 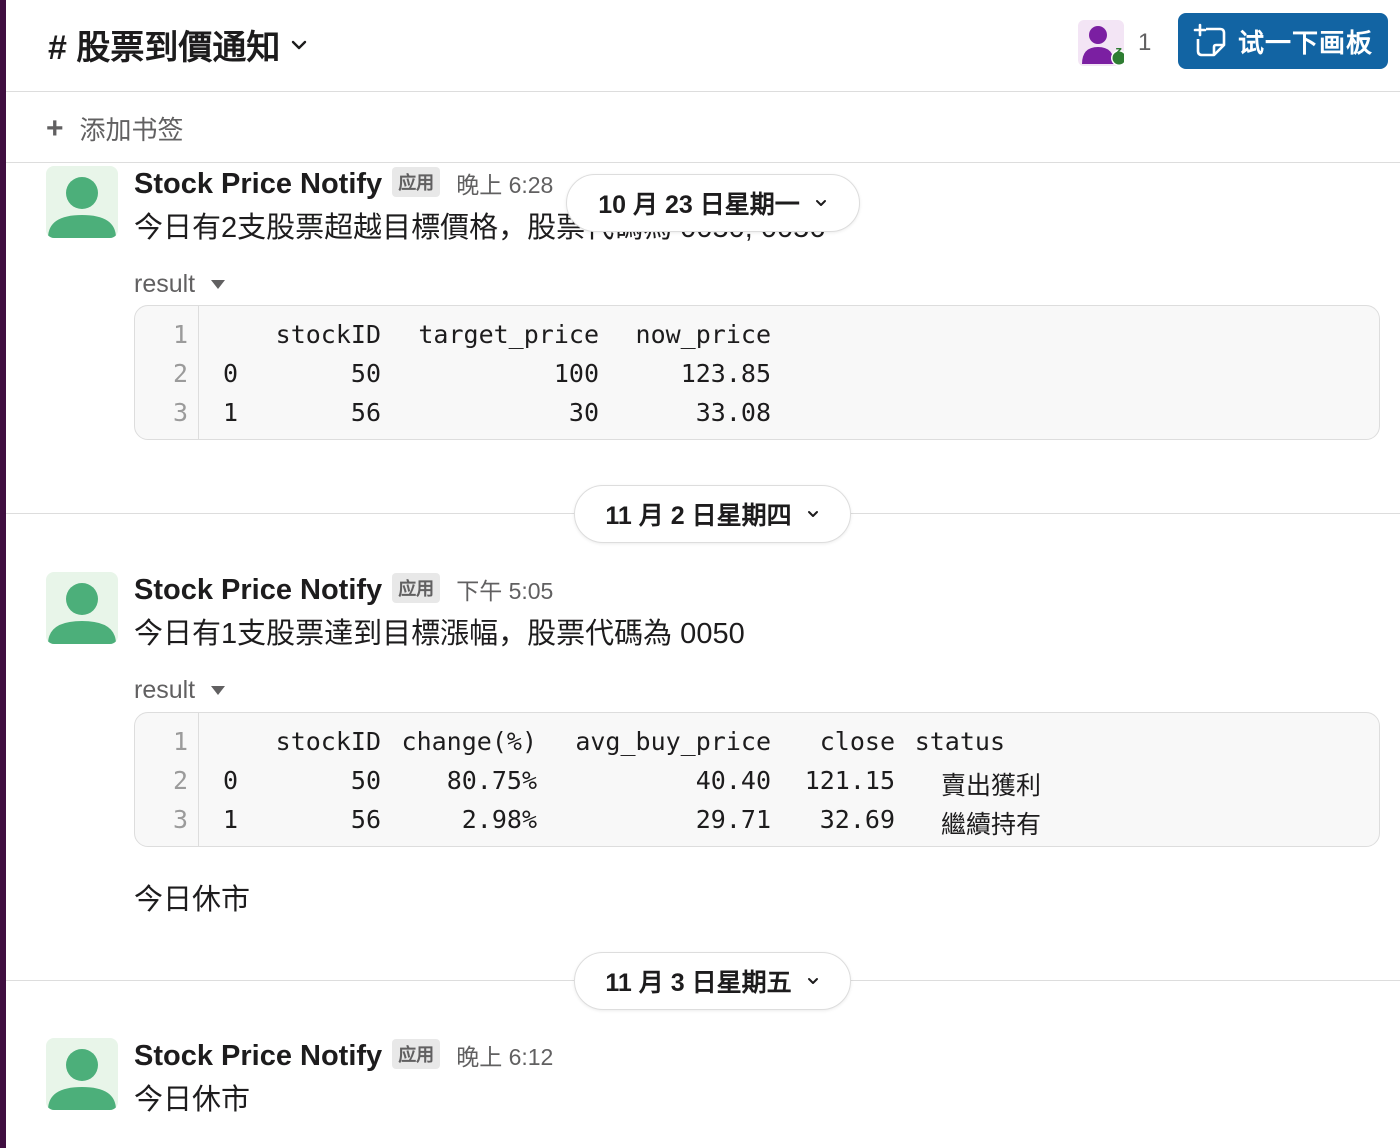 I want to click on date-label: 11 月 2 日星期四, so click(x=698, y=516).